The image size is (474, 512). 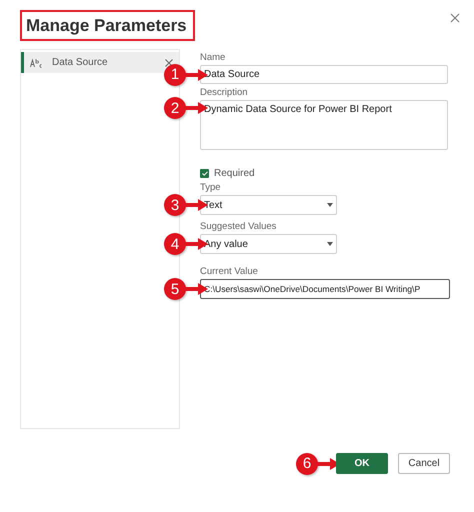 What do you see at coordinates (224, 92) in the screenshot?
I see `field-label: Description` at bounding box center [224, 92].